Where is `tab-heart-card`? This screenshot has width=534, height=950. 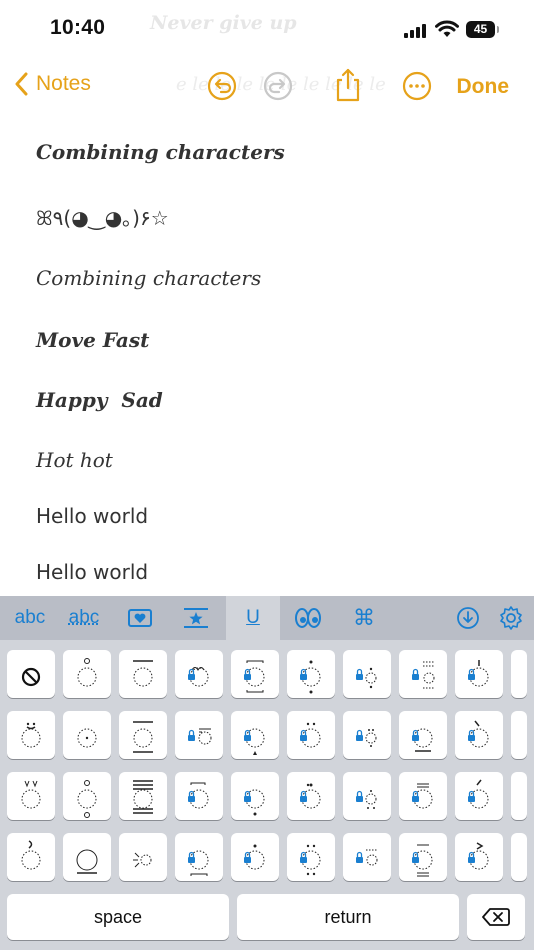 tab-heart-card is located at coordinates (140, 618).